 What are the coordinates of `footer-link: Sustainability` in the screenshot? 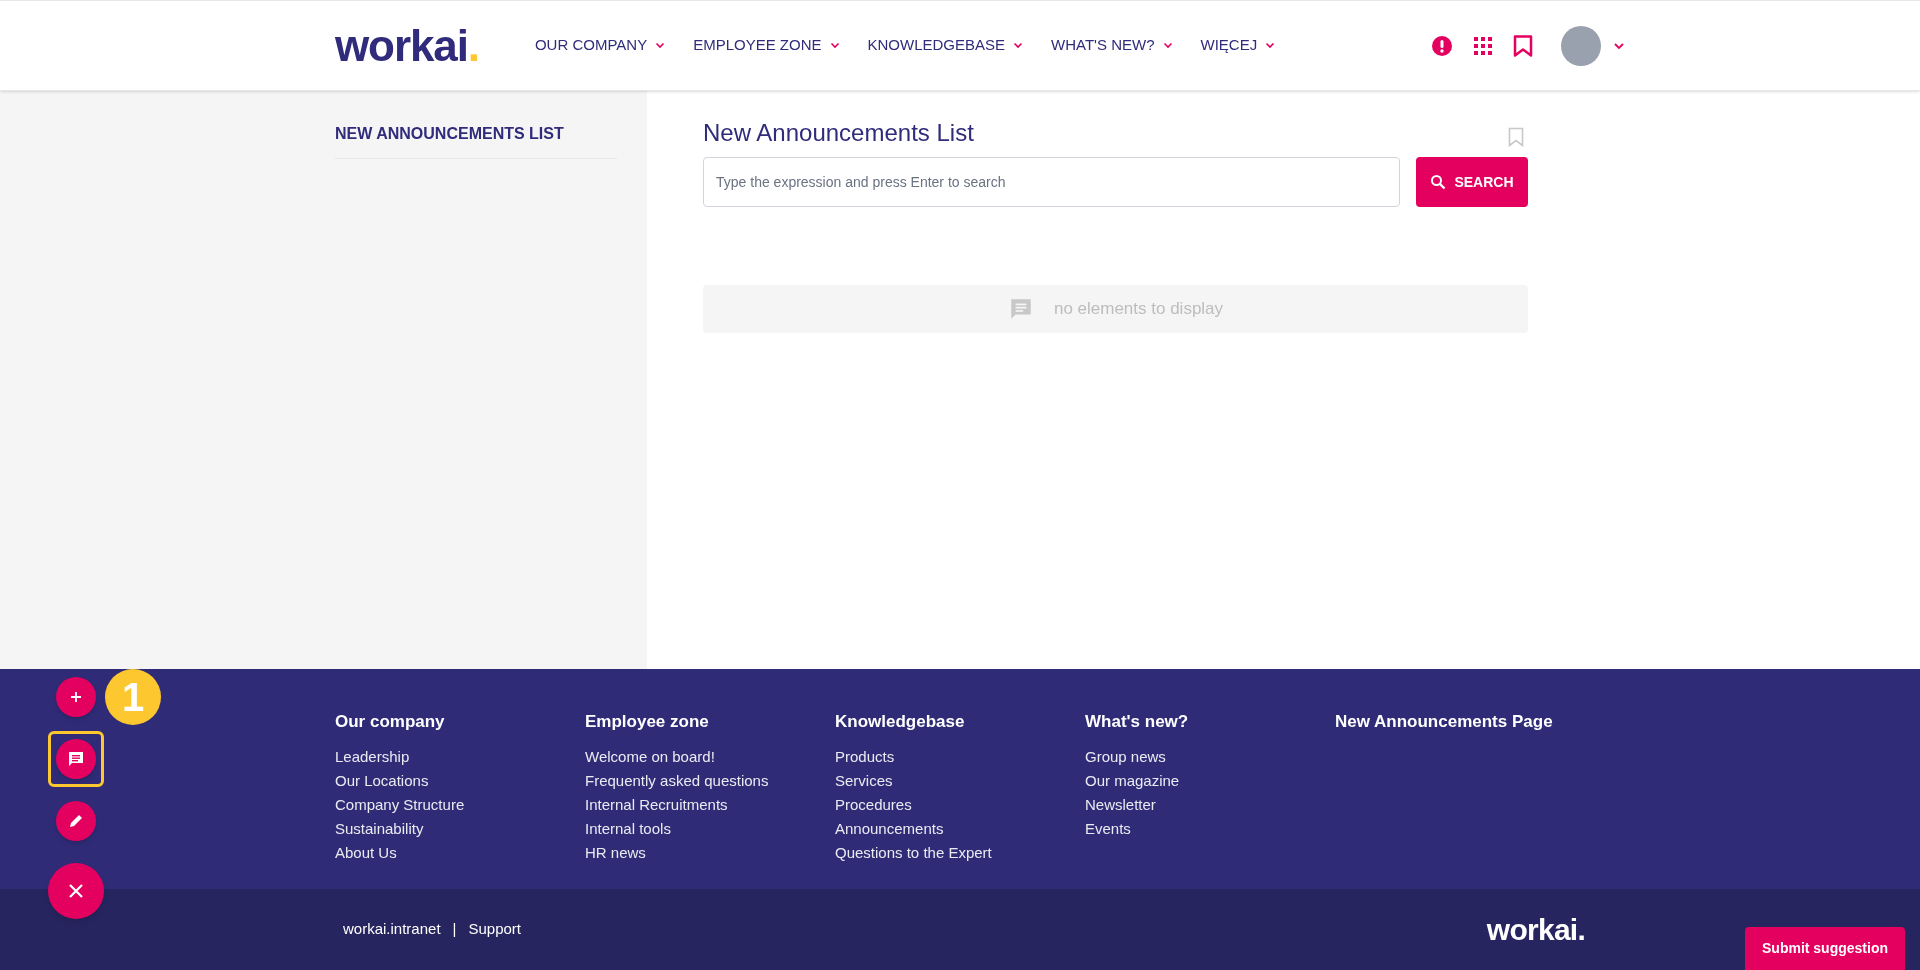 It's located at (379, 828).